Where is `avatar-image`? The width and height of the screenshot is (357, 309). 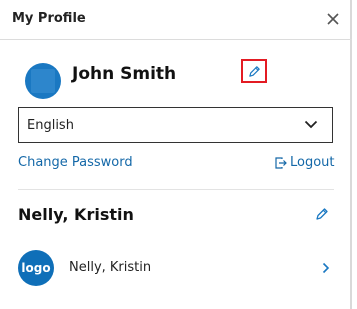 avatar-image is located at coordinates (43, 81).